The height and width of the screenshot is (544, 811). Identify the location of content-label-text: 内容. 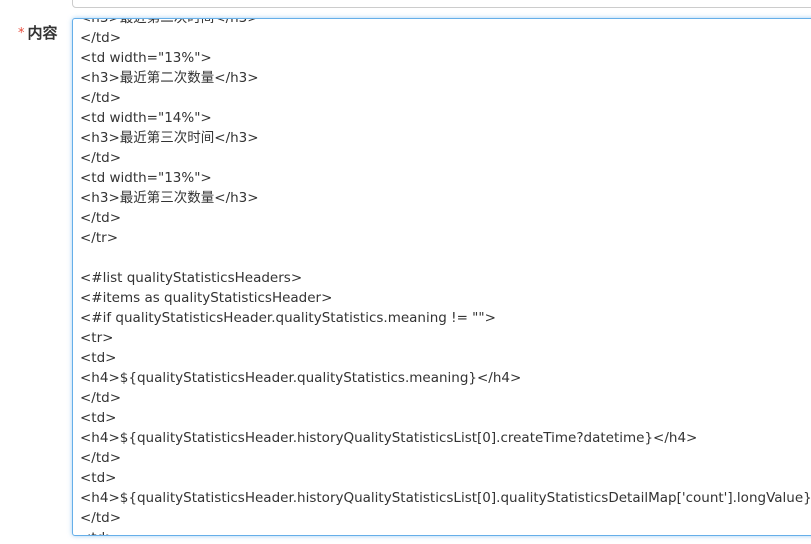
(42, 33).